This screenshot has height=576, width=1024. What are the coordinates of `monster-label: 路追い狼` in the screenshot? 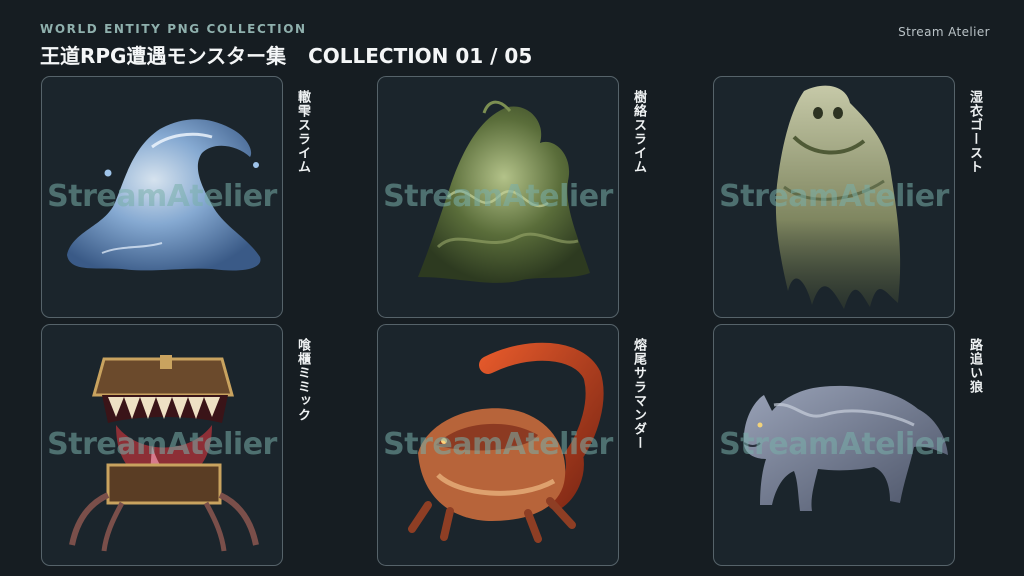 It's located at (974, 366).